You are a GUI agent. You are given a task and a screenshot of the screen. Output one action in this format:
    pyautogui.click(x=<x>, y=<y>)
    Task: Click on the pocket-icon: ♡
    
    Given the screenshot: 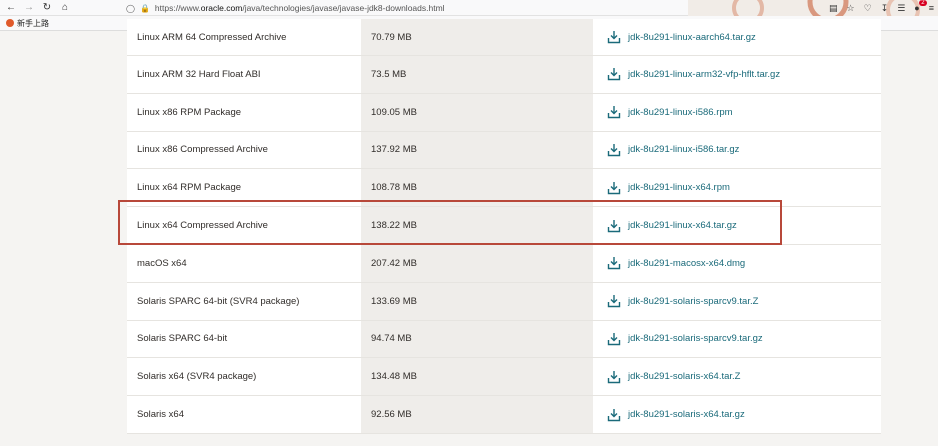 What is the action you would take?
    pyautogui.click(x=868, y=8)
    